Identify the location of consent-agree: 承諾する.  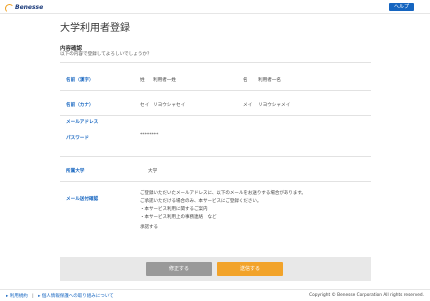
(149, 227).